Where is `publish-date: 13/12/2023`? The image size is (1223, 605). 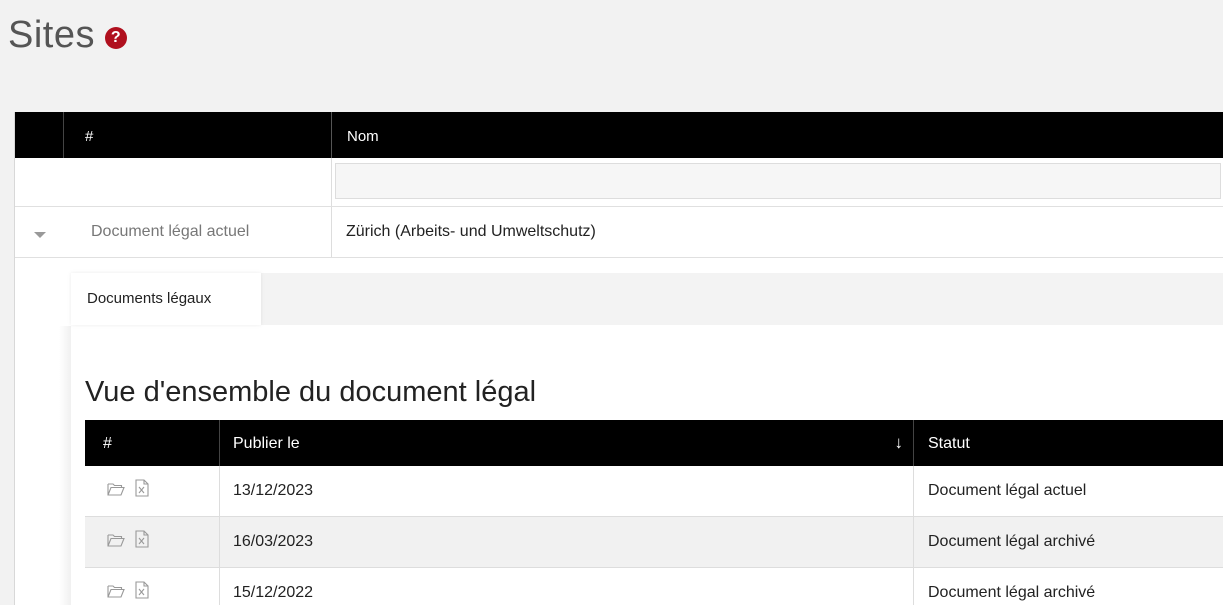
publish-date: 13/12/2023 is located at coordinates (273, 490).